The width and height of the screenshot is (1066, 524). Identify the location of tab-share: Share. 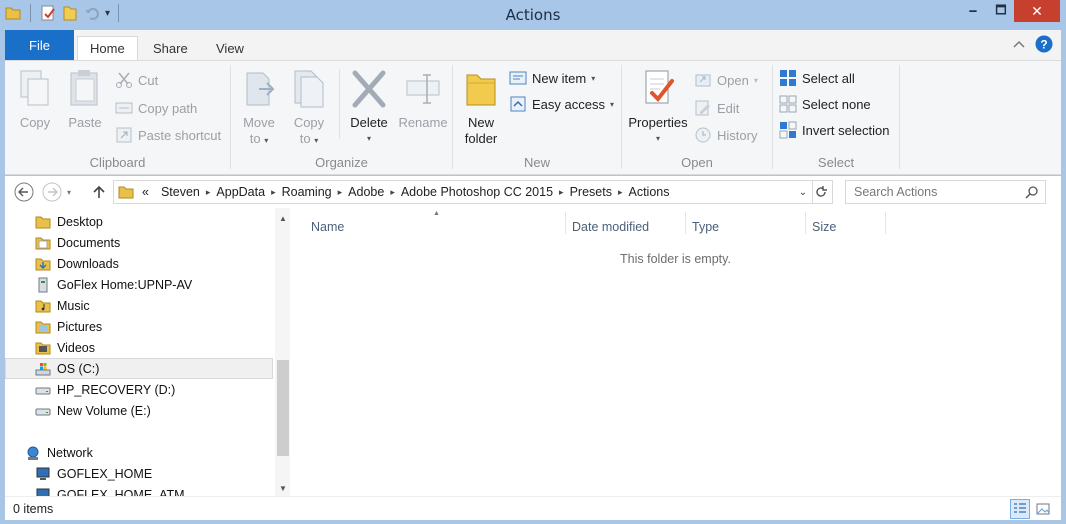
(170, 48).